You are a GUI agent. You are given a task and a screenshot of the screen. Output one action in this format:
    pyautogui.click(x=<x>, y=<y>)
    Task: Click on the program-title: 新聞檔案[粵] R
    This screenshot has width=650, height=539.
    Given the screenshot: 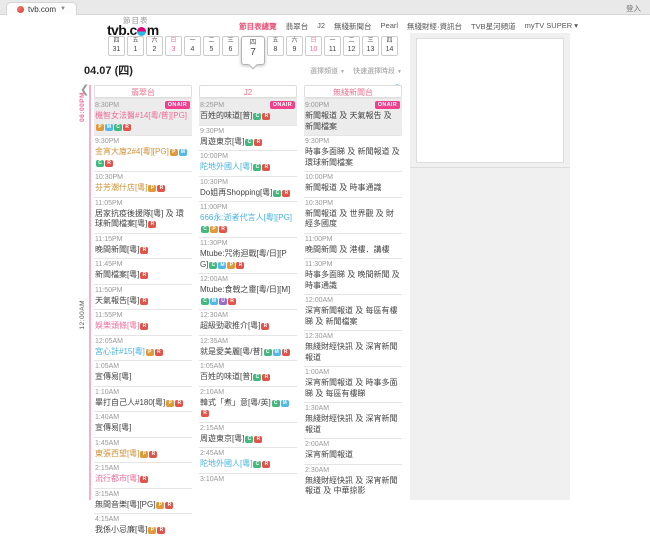 What is the action you would take?
    pyautogui.click(x=142, y=275)
    